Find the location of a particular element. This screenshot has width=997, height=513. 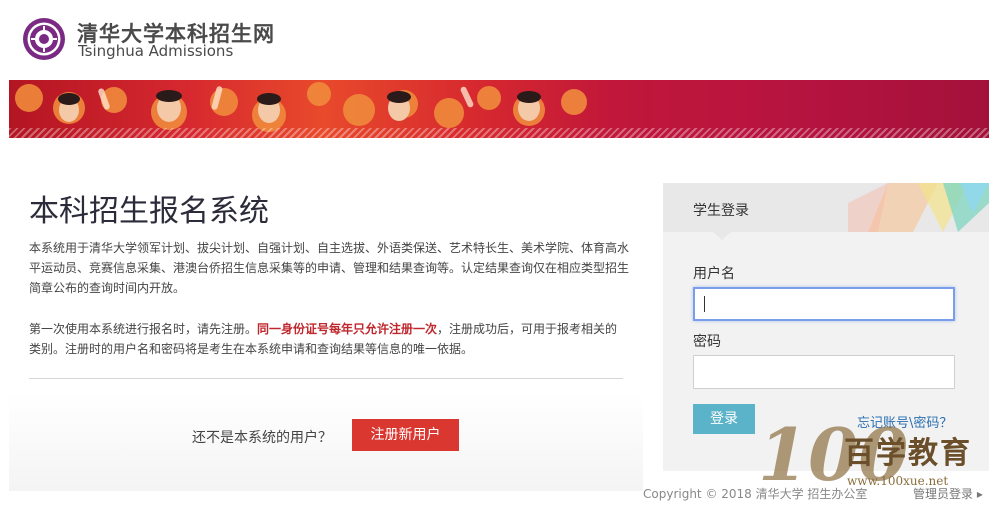

login-title: 学生登录 is located at coordinates (721, 211).